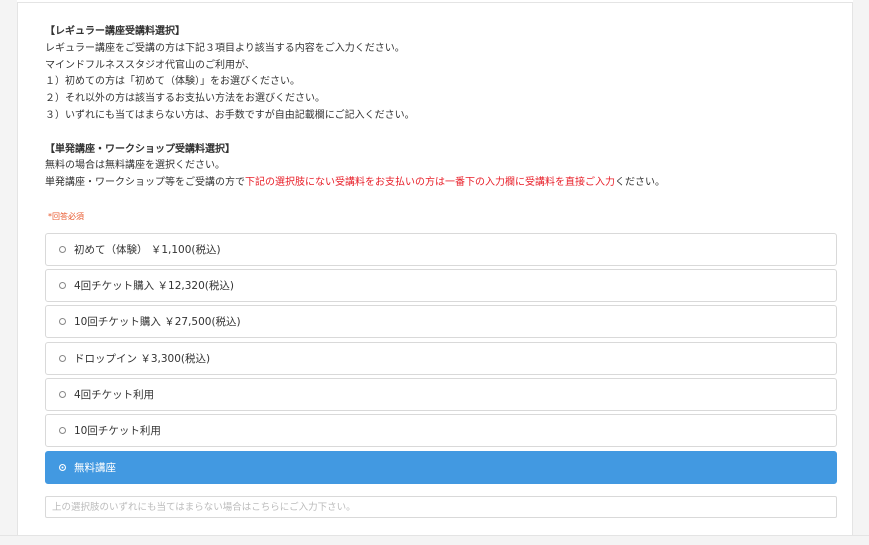  What do you see at coordinates (434, 535) in the screenshot?
I see `card-bottom-border` at bounding box center [434, 535].